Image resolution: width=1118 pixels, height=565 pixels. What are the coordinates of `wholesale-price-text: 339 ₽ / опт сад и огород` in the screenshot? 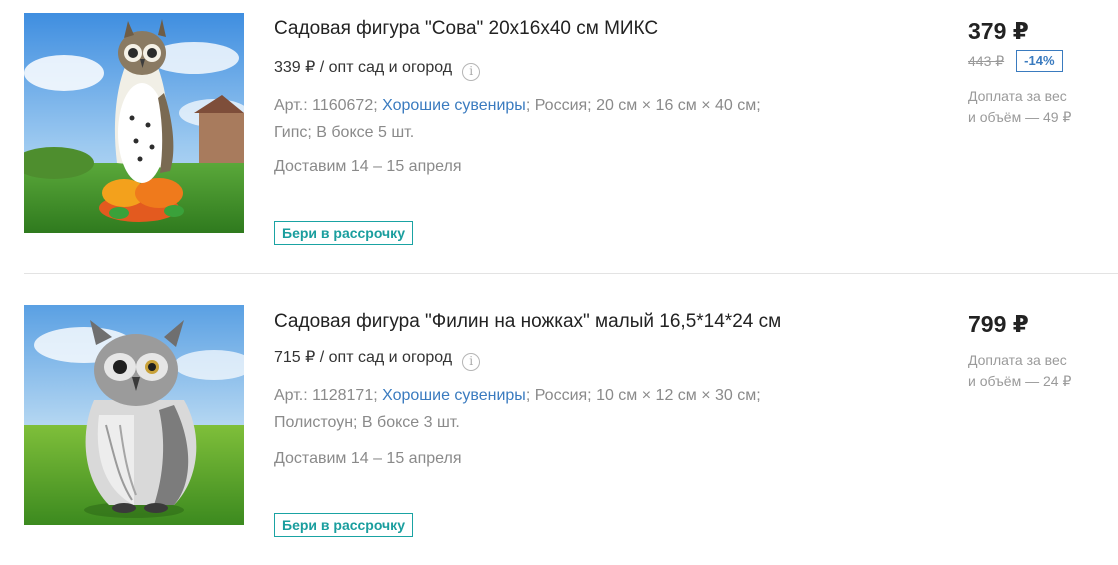 It's located at (363, 67).